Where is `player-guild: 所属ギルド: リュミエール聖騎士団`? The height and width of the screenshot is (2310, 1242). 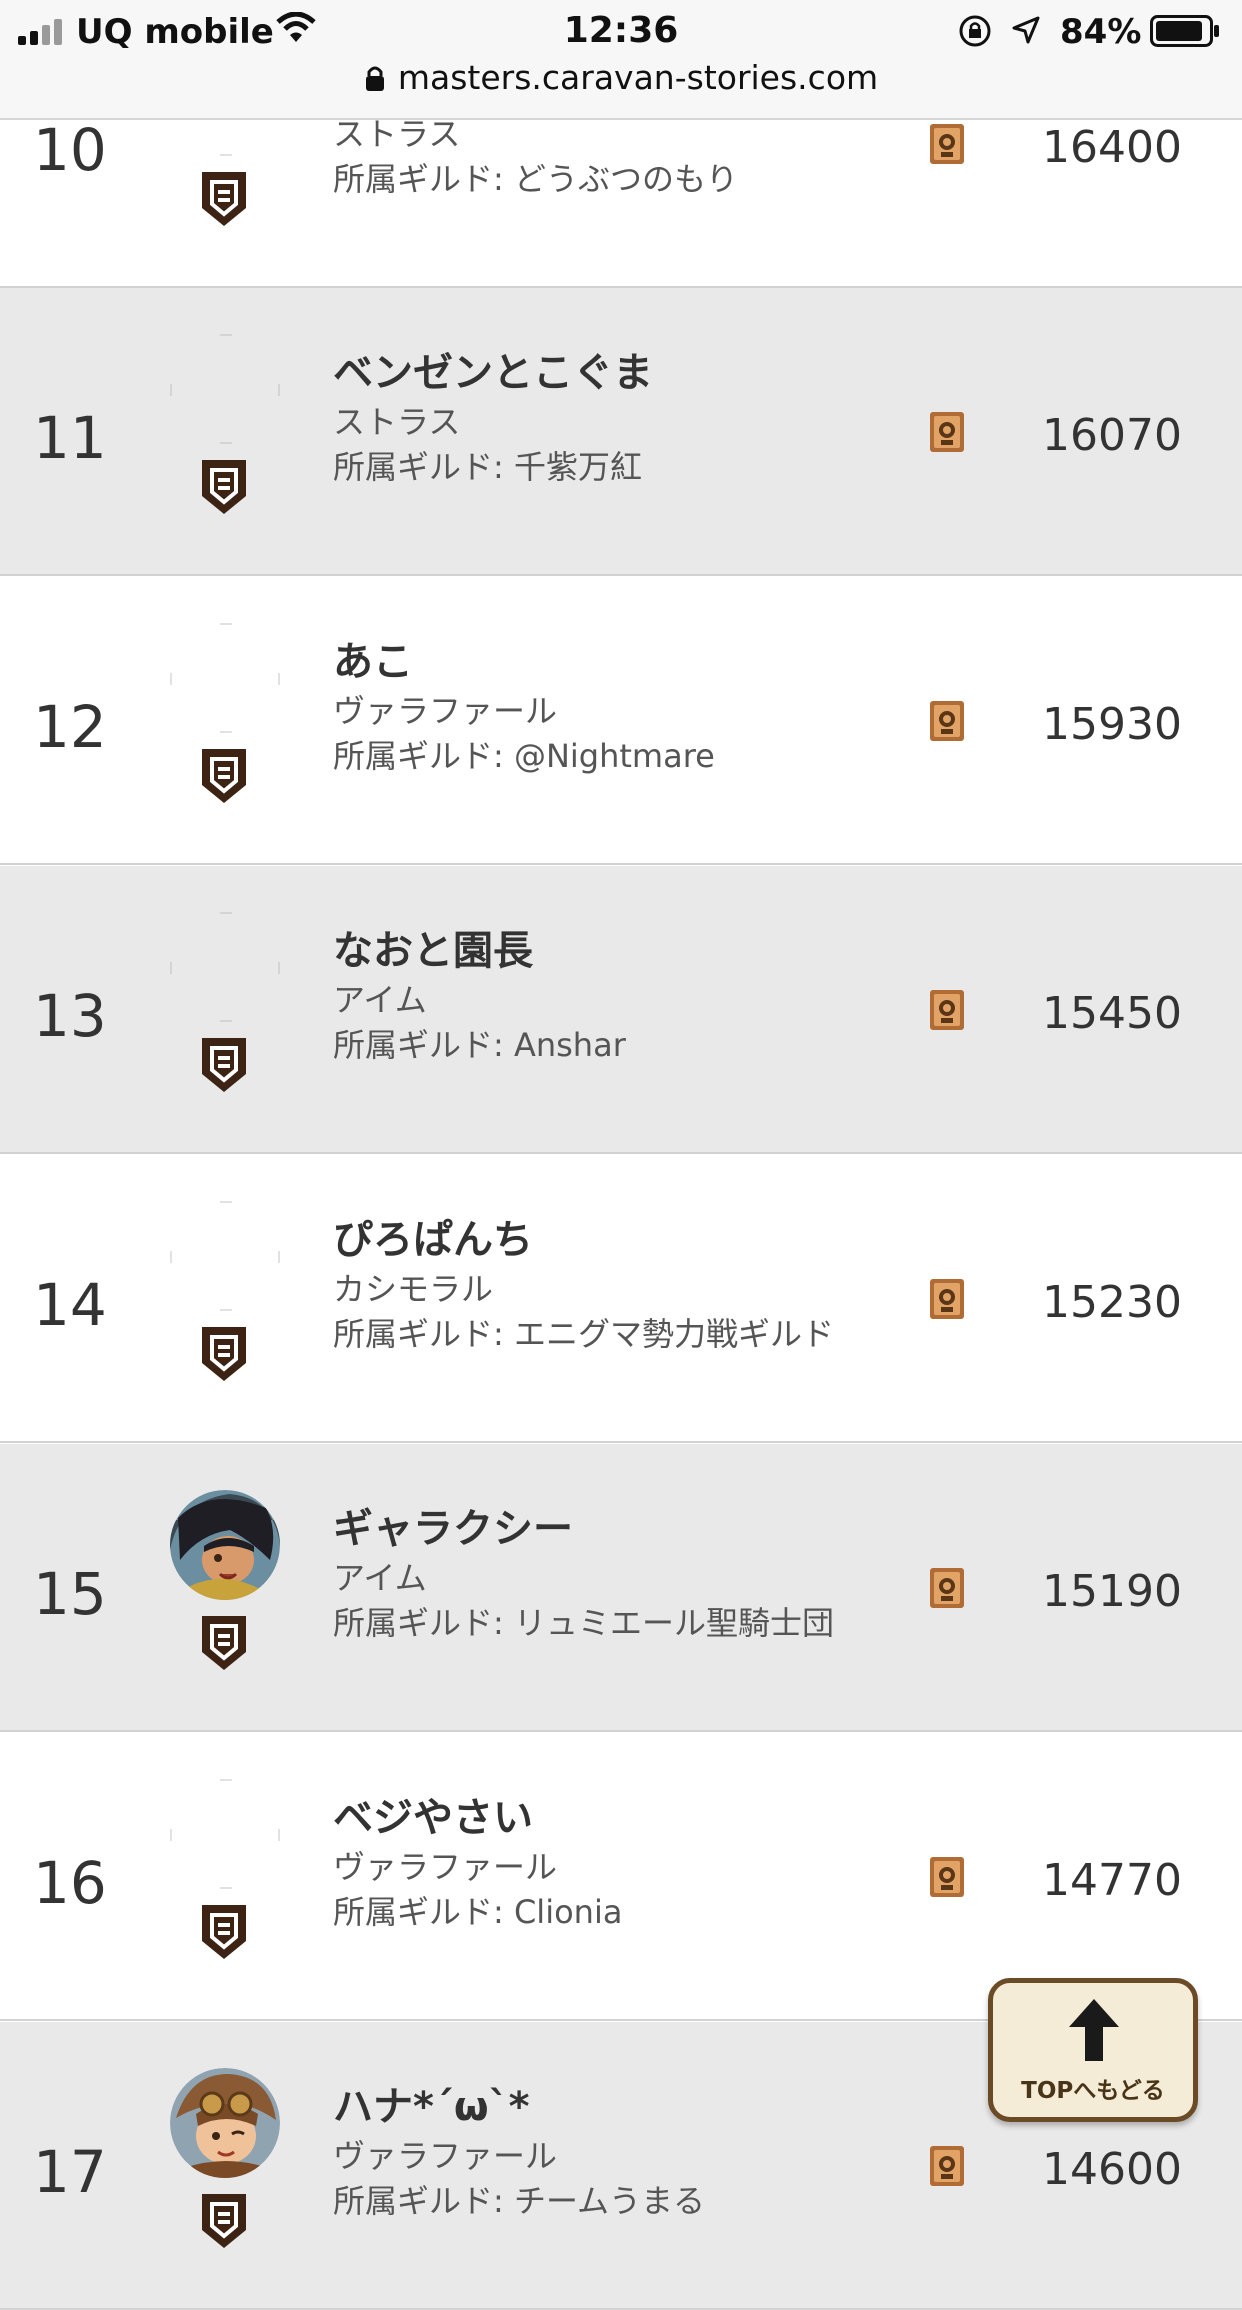 player-guild: 所属ギルド: リュミエール聖騎士団 is located at coordinates (583, 1623).